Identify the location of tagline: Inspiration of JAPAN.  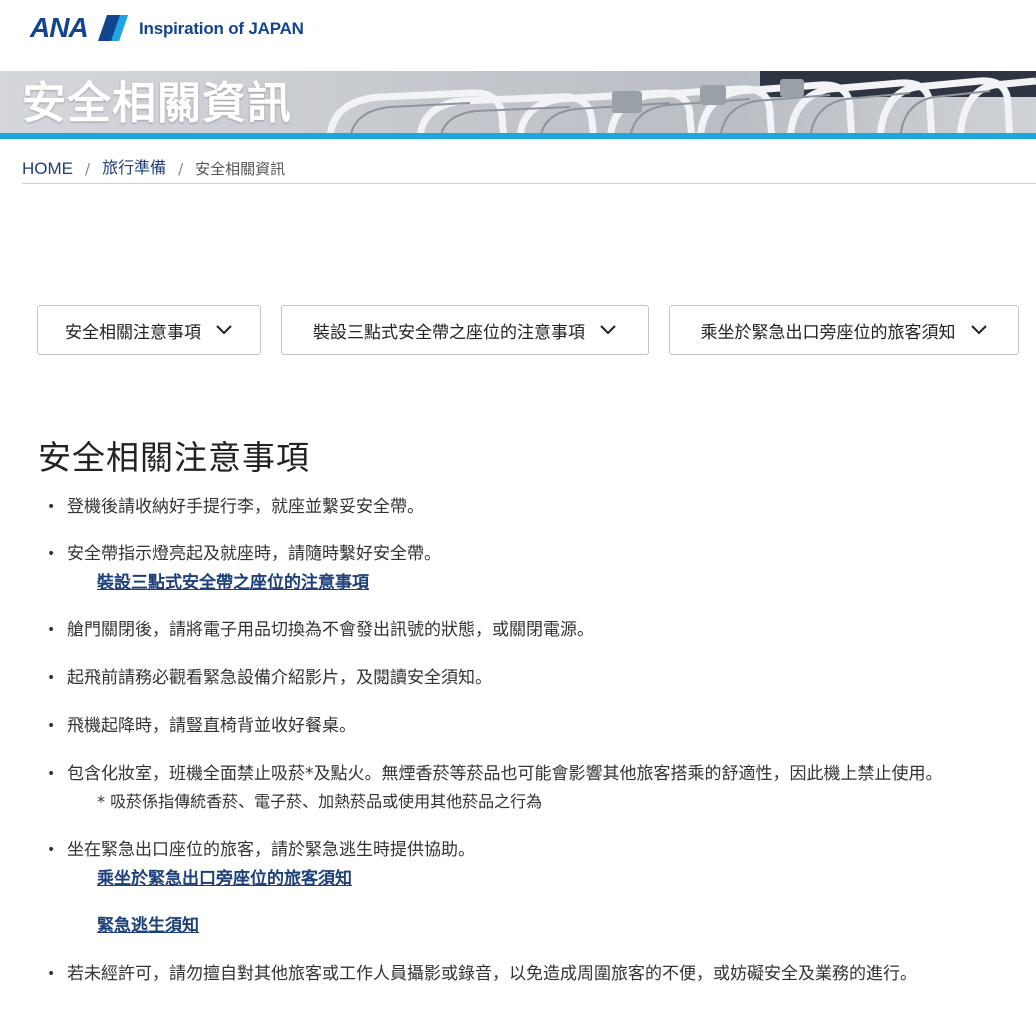
(221, 28).